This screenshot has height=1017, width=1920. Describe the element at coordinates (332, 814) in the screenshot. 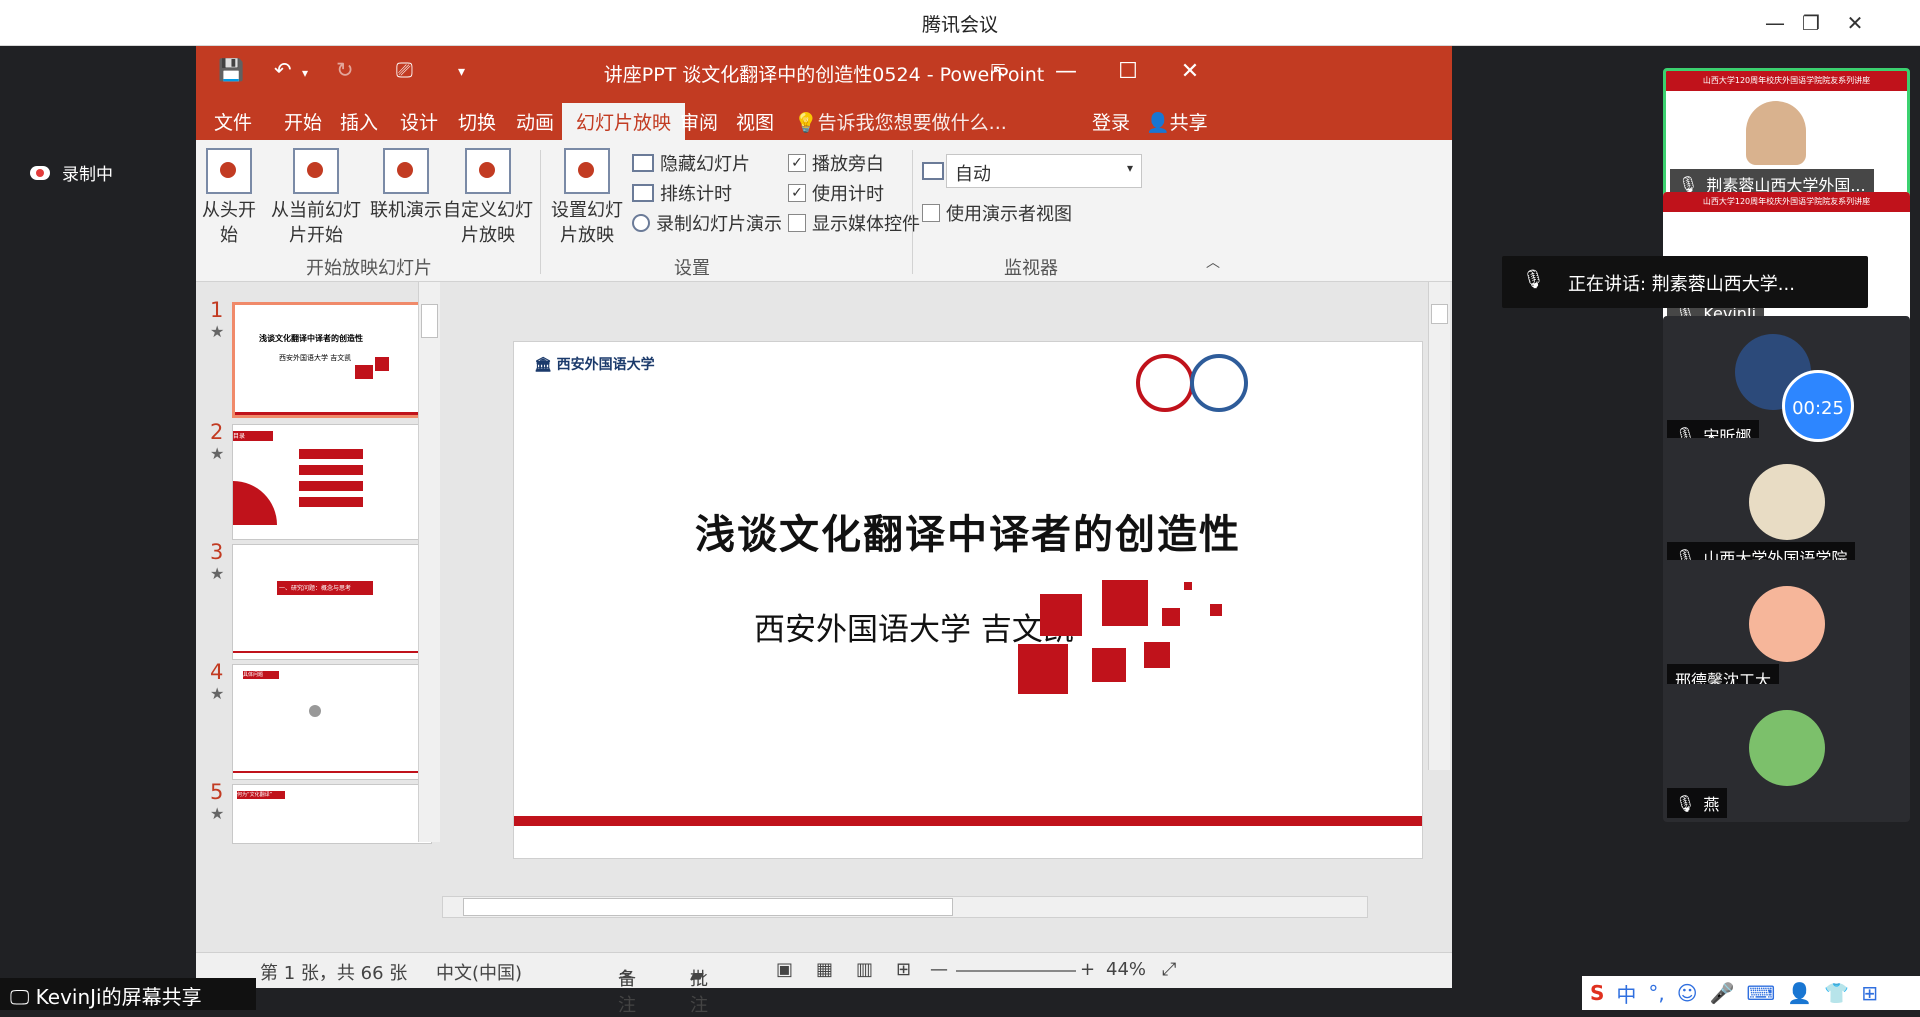

I see `slide-thumbnail-5: 何为“文化翻译”` at that location.